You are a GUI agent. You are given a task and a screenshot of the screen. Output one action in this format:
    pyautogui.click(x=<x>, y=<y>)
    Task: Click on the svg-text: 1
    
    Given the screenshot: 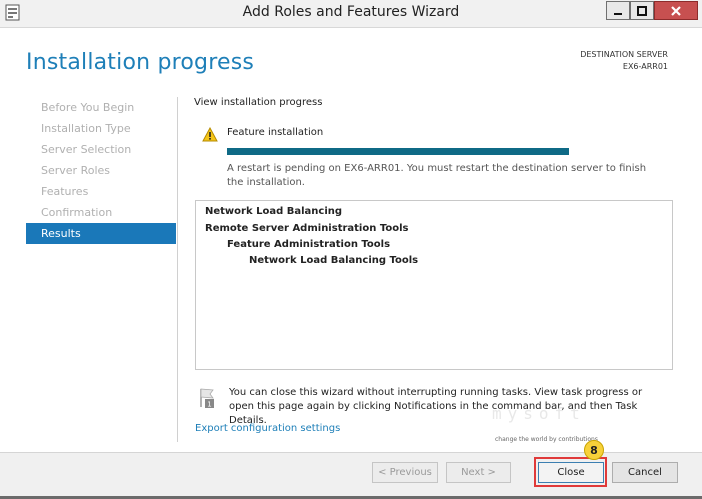 What is the action you would take?
    pyautogui.click(x=209, y=405)
    